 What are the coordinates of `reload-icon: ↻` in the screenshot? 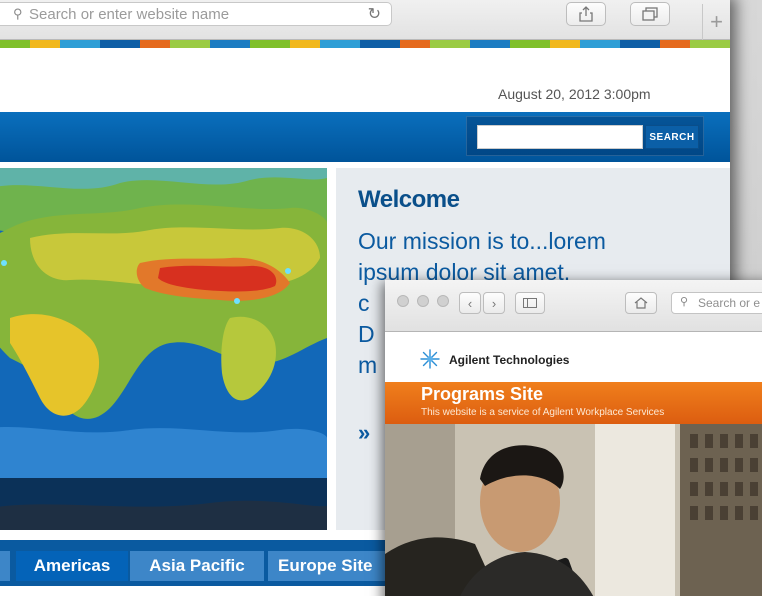 It's located at (374, 14).